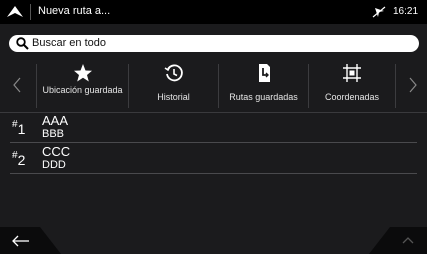 The image size is (427, 254). Describe the element at coordinates (173, 97) in the screenshot. I see `tab-label: Historial` at that location.